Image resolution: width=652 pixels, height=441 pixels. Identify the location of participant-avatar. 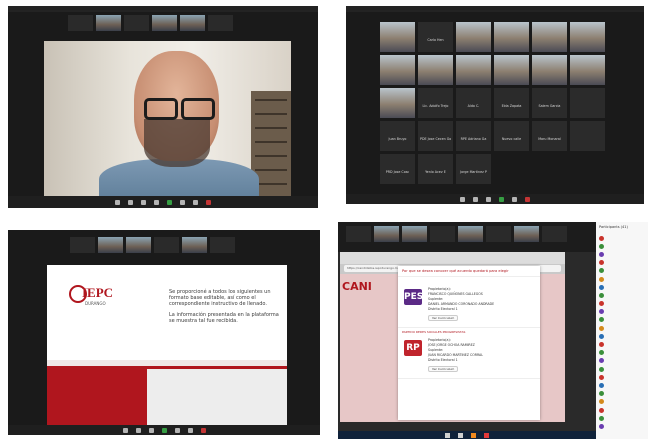
(601, 402).